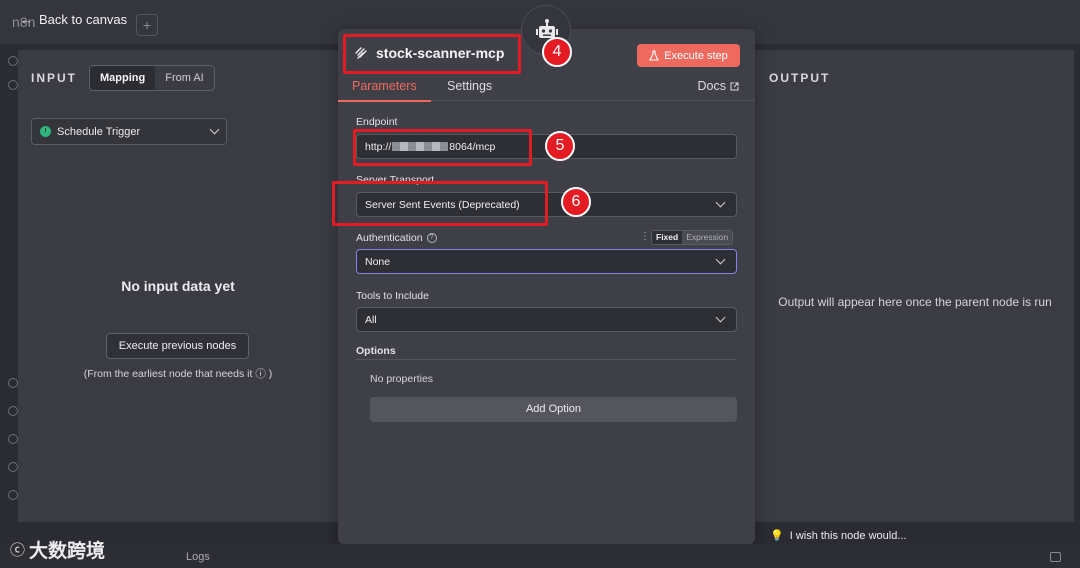 The image size is (1080, 568). I want to click on docs-link: Docs, so click(718, 86).